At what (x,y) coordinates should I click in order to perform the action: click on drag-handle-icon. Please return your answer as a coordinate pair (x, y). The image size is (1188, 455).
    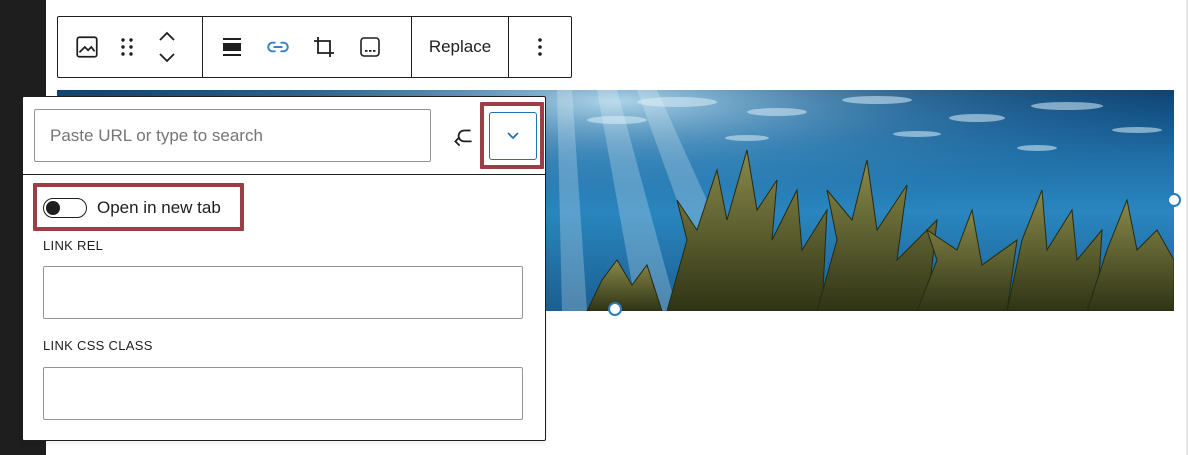
    Looking at the image, I should click on (127, 47).